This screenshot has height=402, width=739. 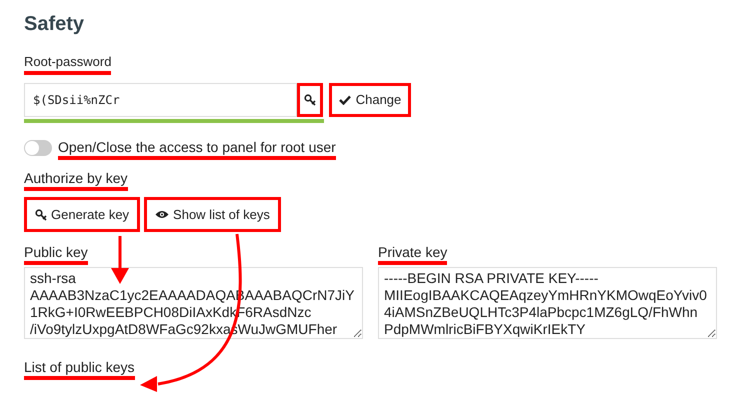 I want to click on toggle-switch, so click(x=38, y=148).